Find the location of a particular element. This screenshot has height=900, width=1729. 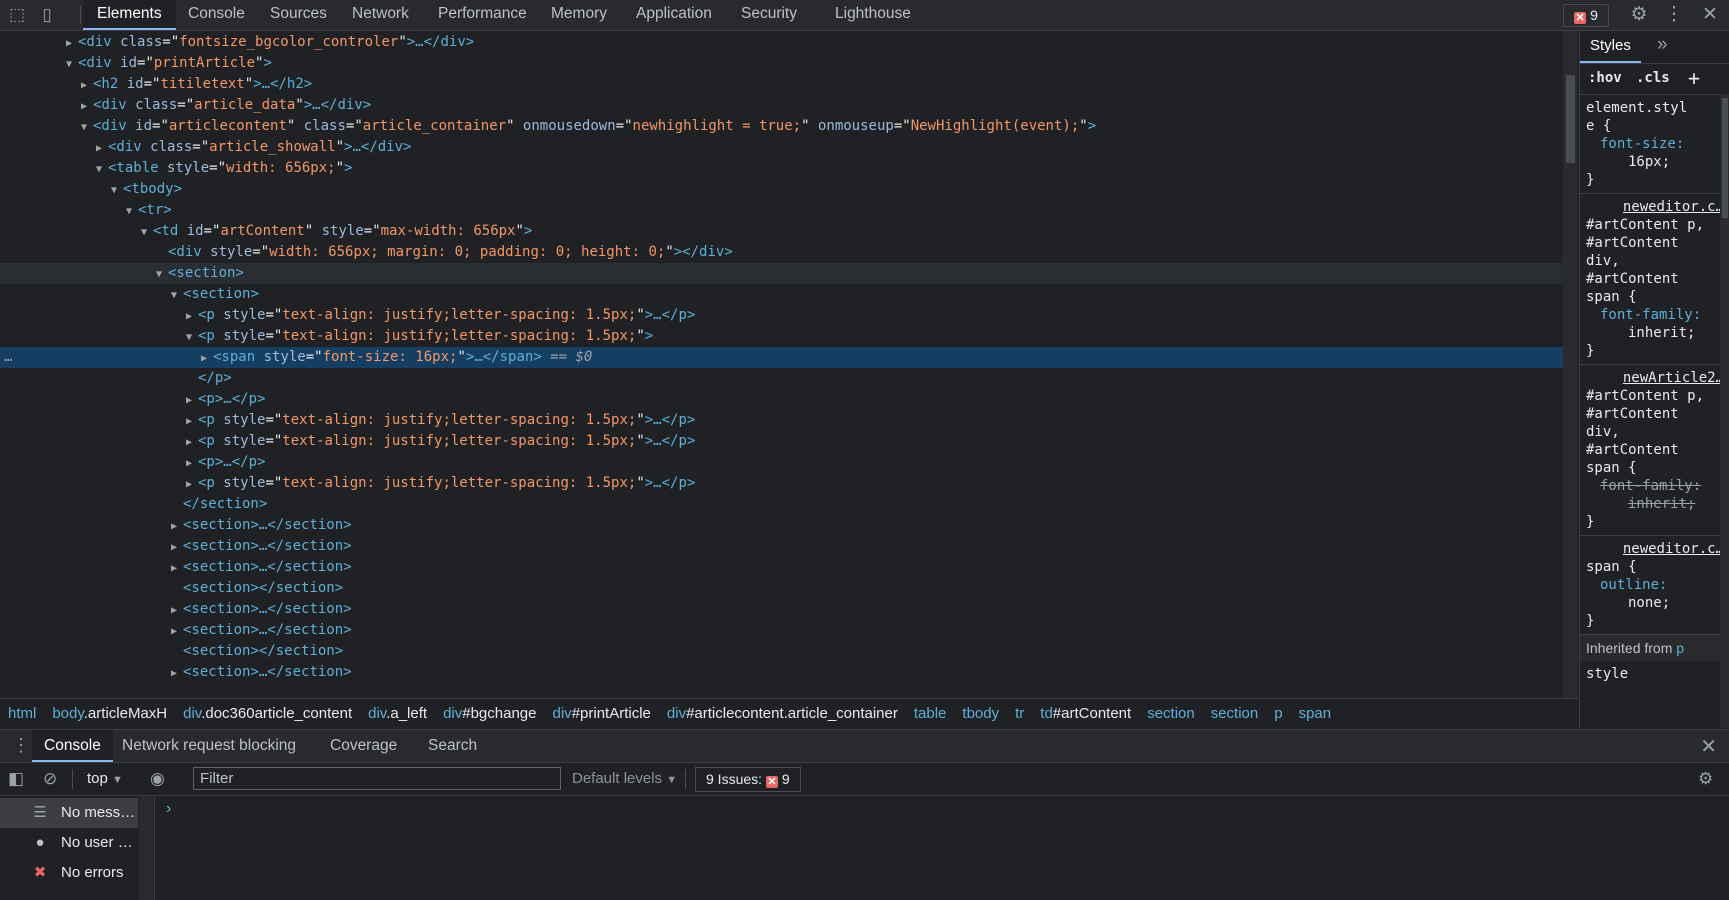

dom-node-row: </p> is located at coordinates (781, 378).